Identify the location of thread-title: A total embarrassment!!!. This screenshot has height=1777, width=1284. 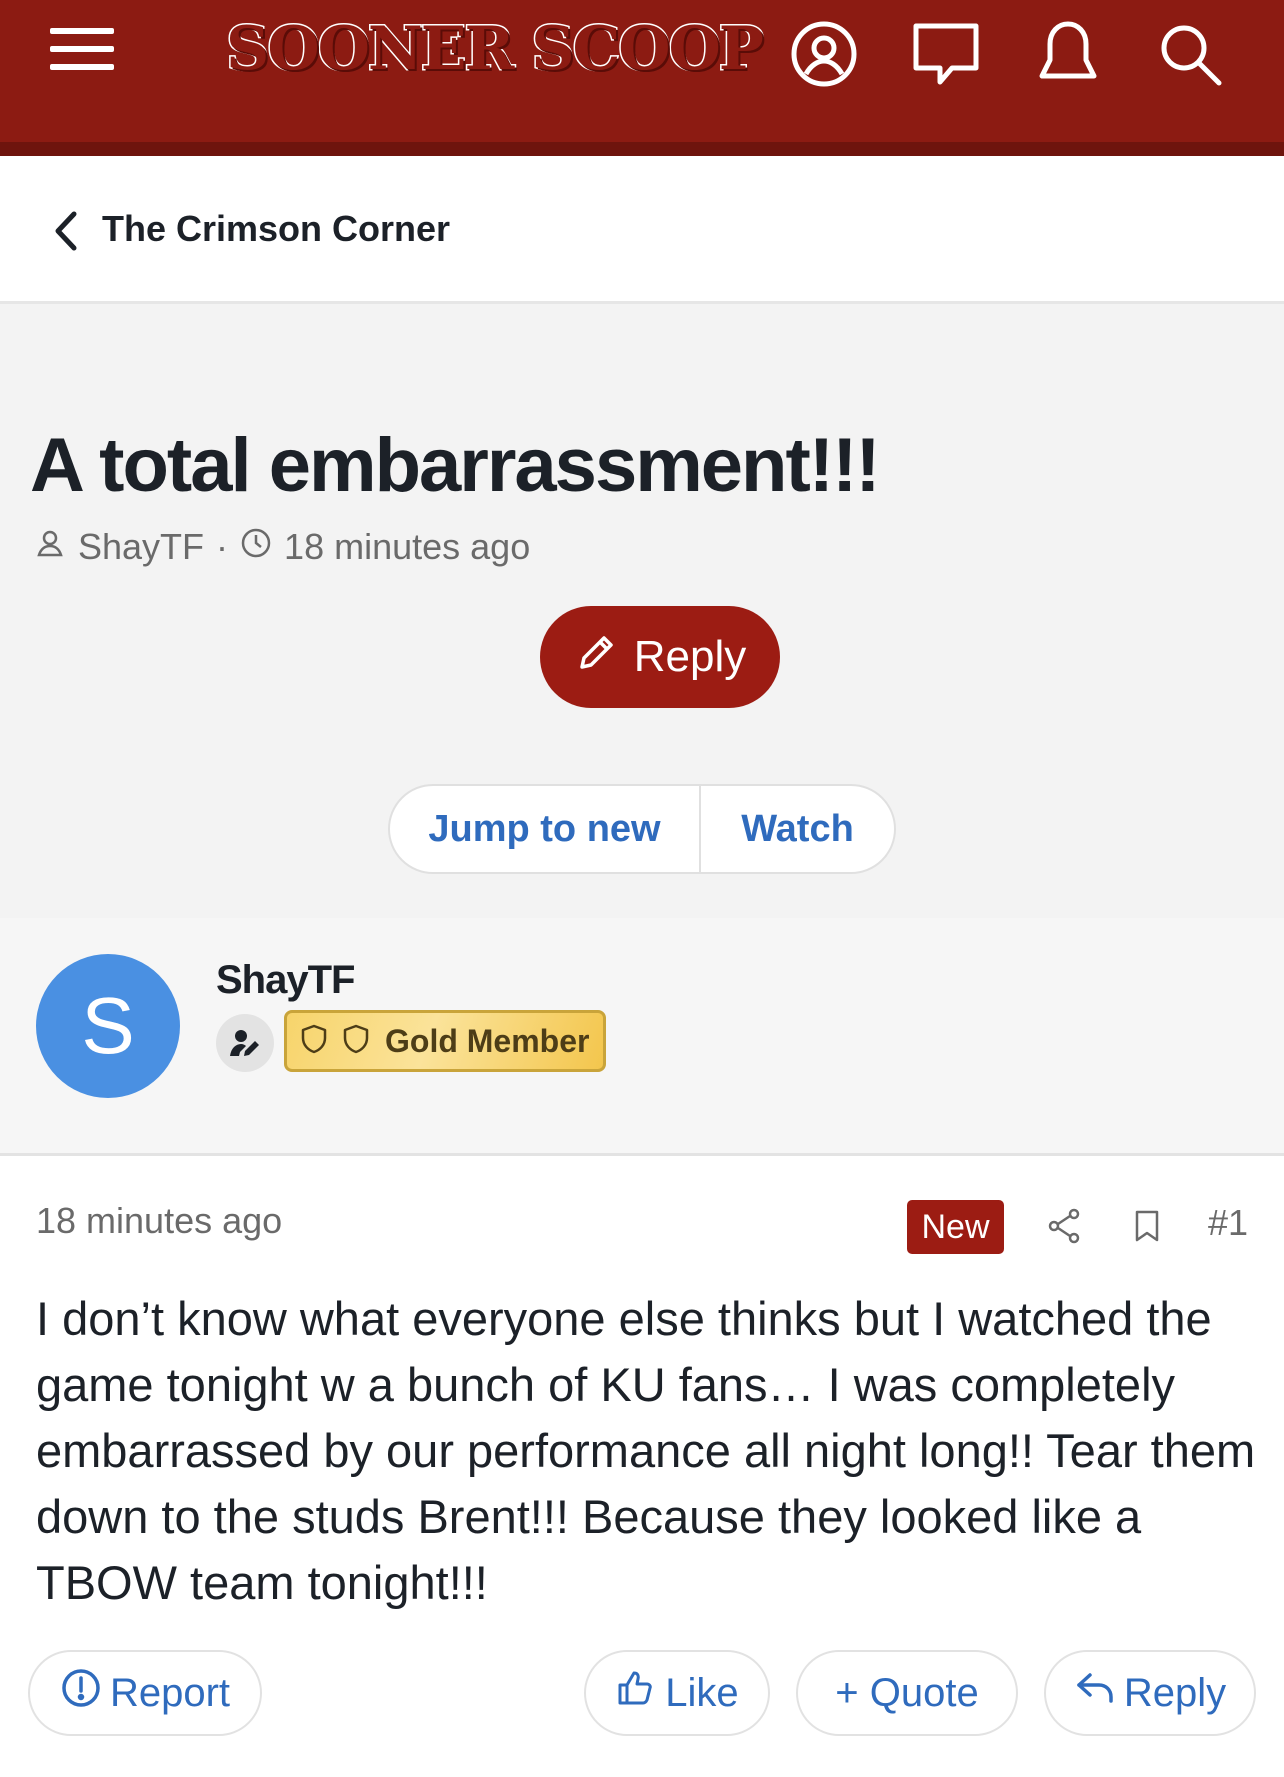
(455, 465).